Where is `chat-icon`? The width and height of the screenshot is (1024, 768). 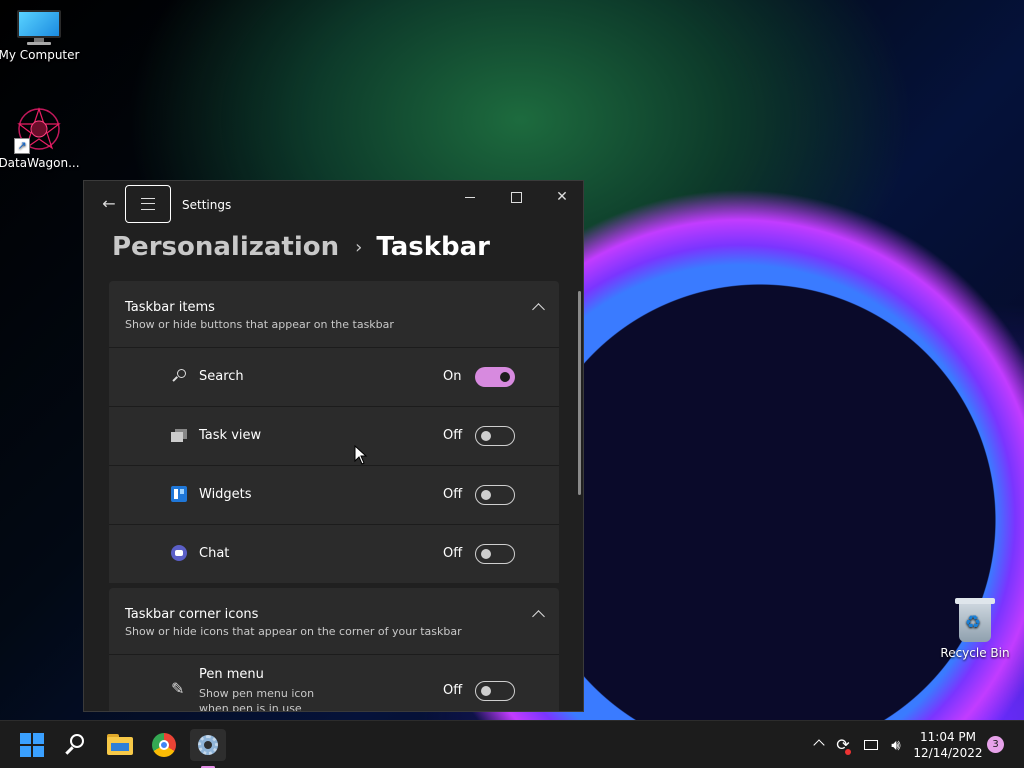 chat-icon is located at coordinates (179, 553).